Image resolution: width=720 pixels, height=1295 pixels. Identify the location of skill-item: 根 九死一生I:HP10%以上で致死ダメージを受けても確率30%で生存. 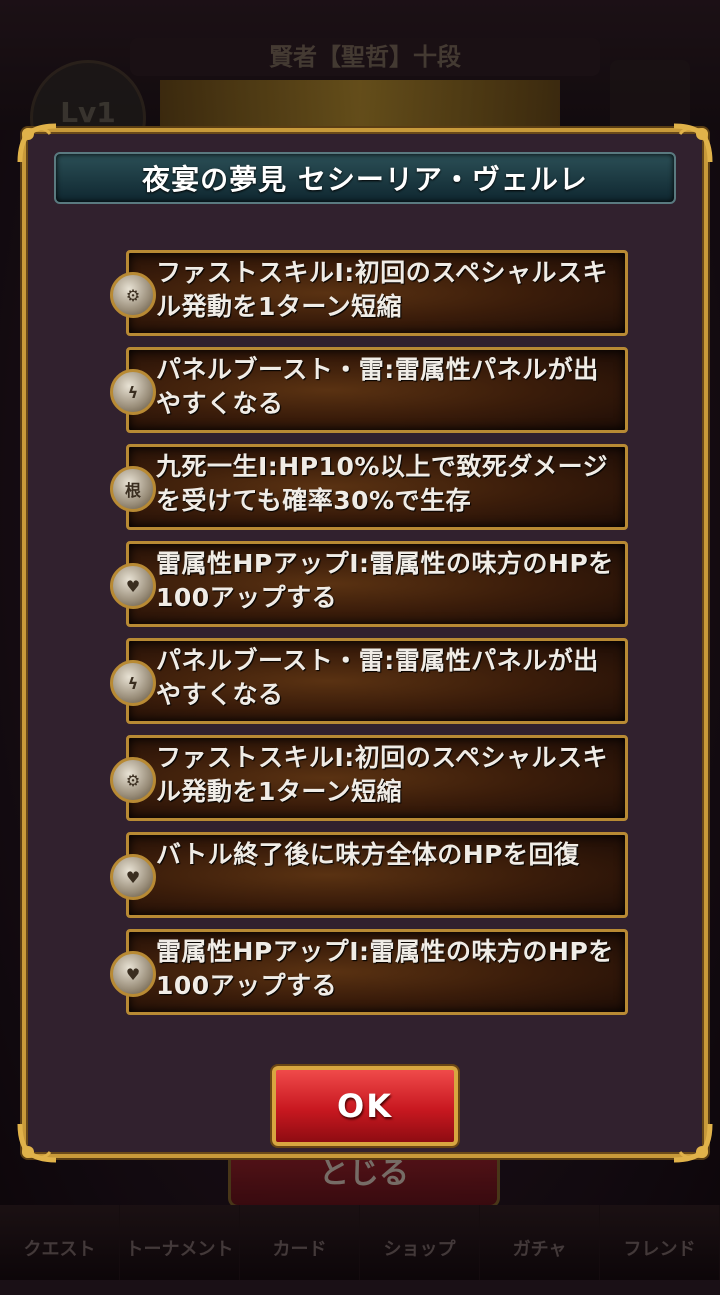
(369, 487).